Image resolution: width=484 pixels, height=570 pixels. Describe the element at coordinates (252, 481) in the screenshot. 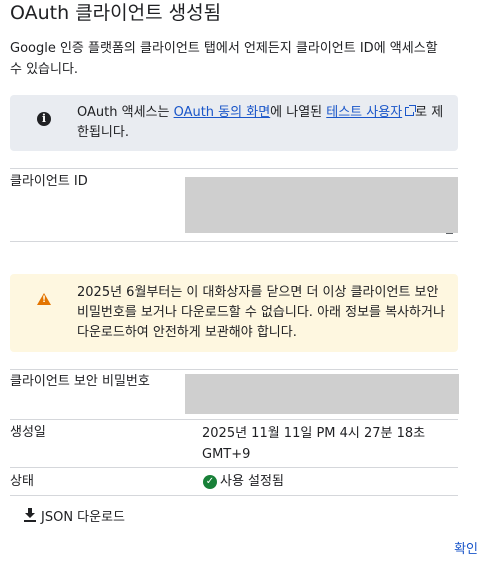

I see `status-value: 사용 설정됨` at that location.